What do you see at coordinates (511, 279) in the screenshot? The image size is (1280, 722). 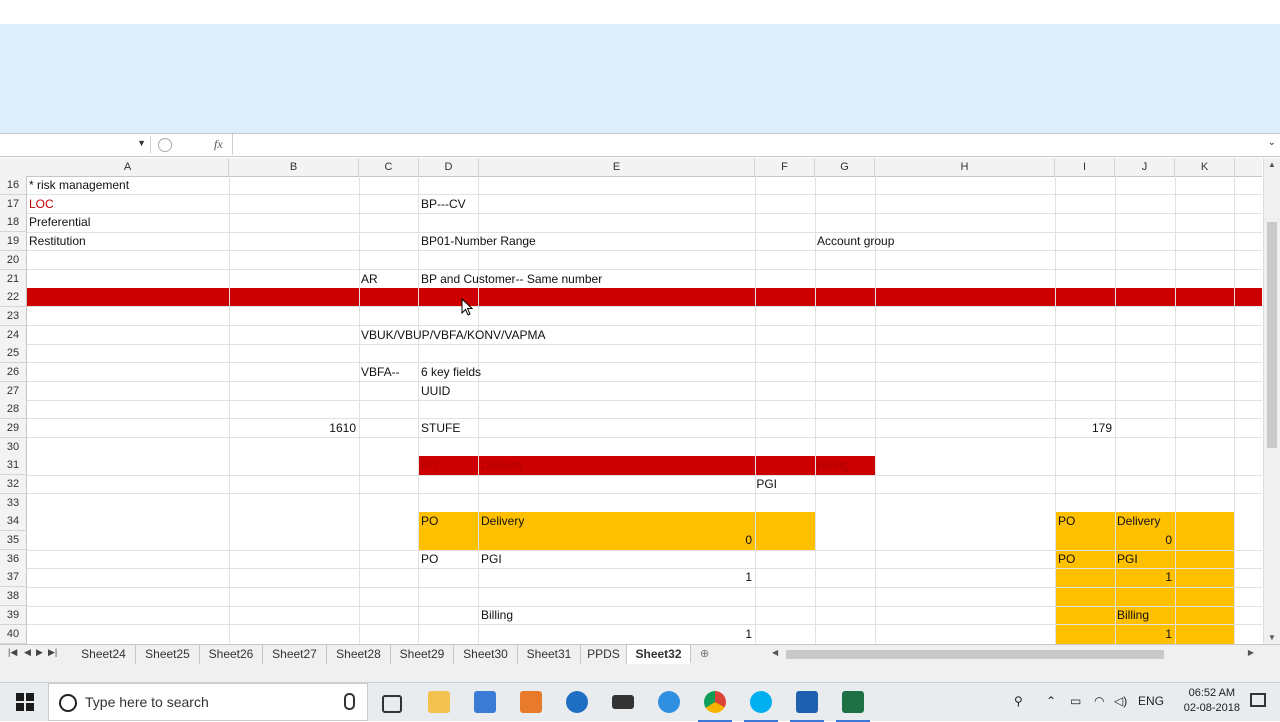 I see `cell-d21: BP and Customer-- Same number` at bounding box center [511, 279].